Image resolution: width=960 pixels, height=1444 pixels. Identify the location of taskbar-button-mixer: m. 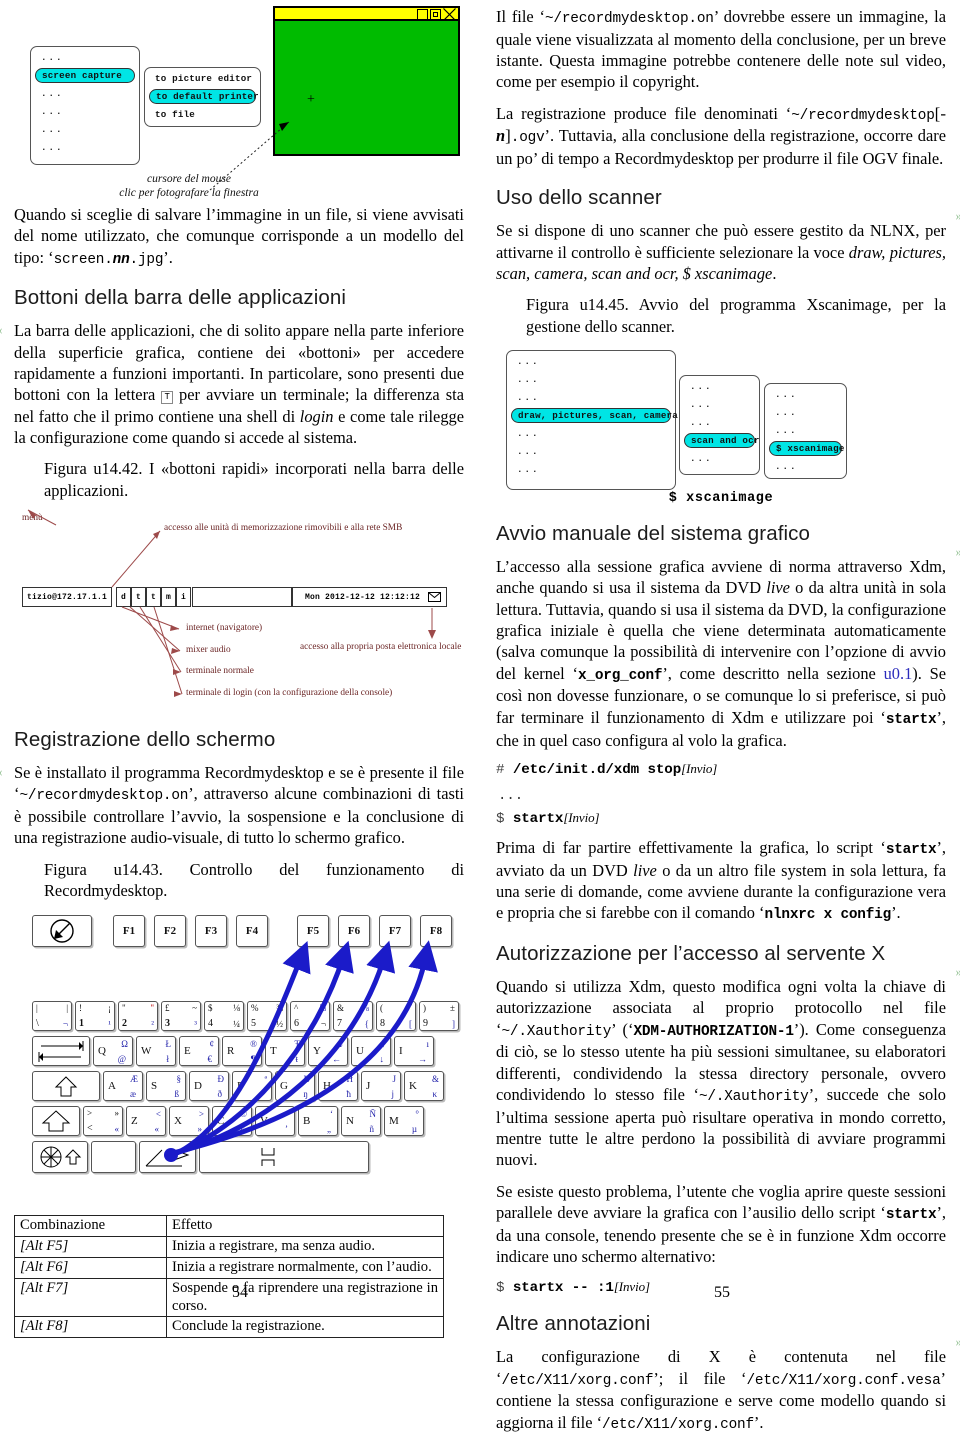
(168, 597).